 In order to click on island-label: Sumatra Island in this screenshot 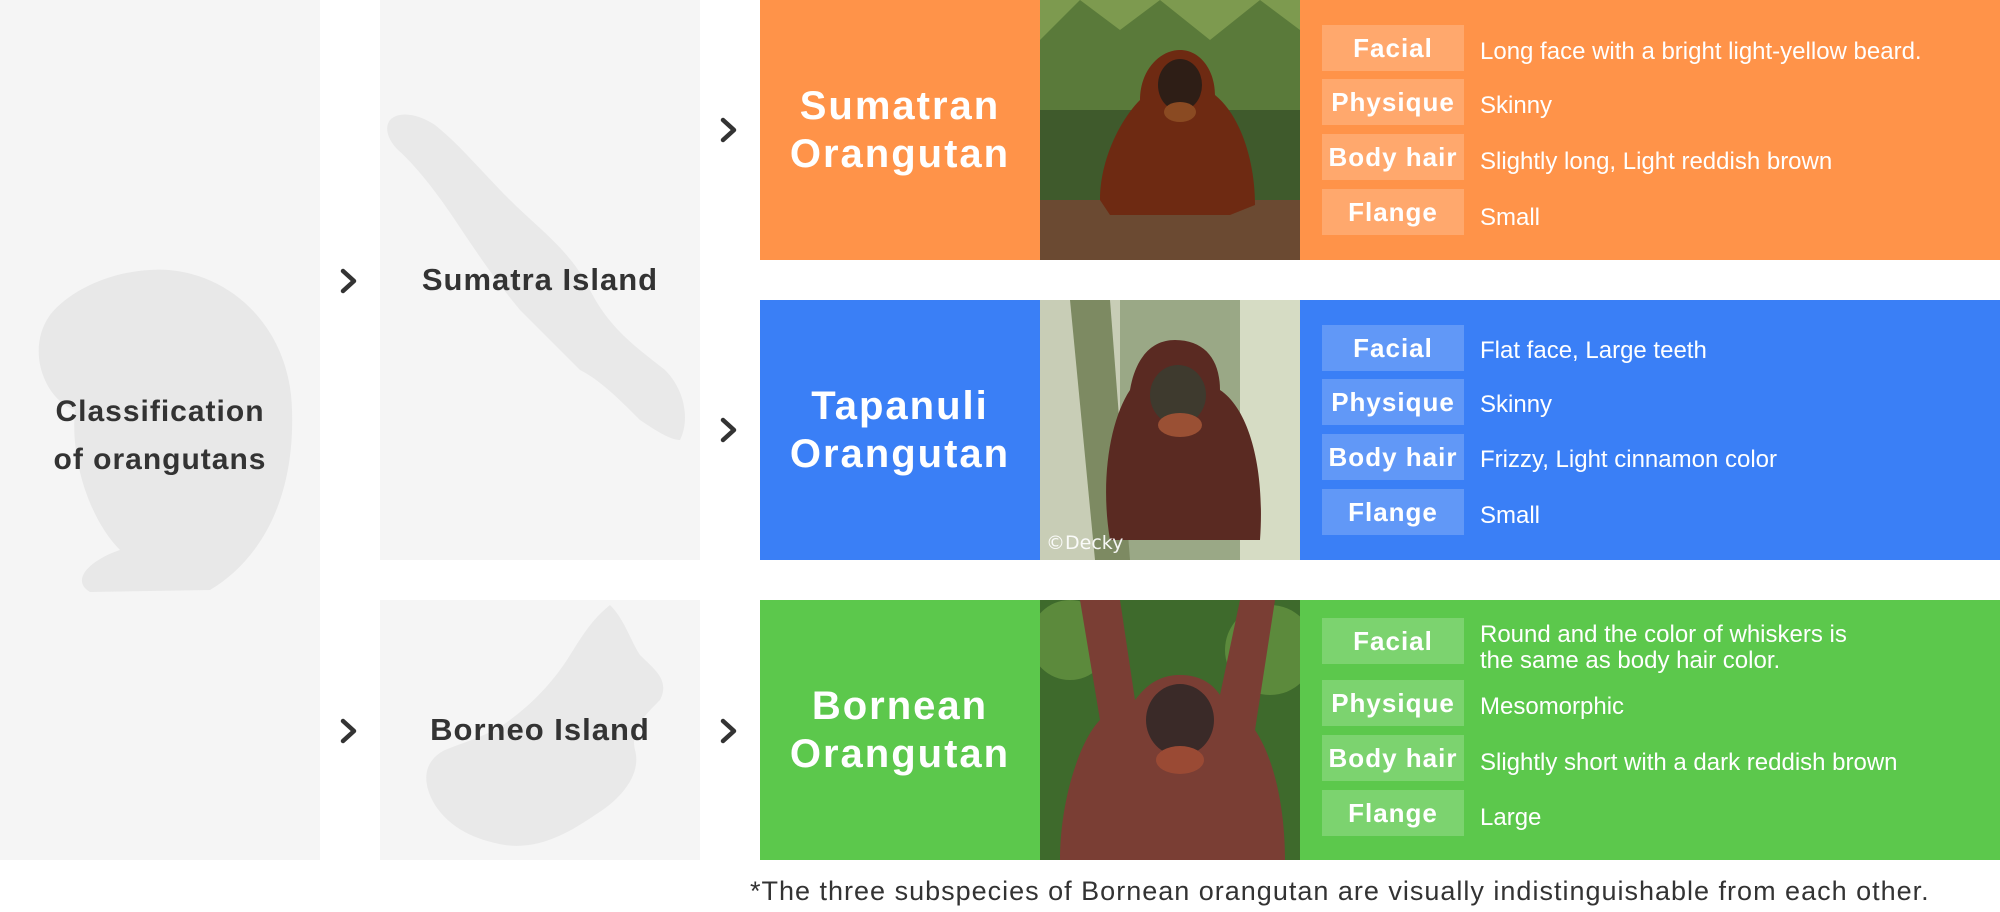, I will do `click(540, 279)`.